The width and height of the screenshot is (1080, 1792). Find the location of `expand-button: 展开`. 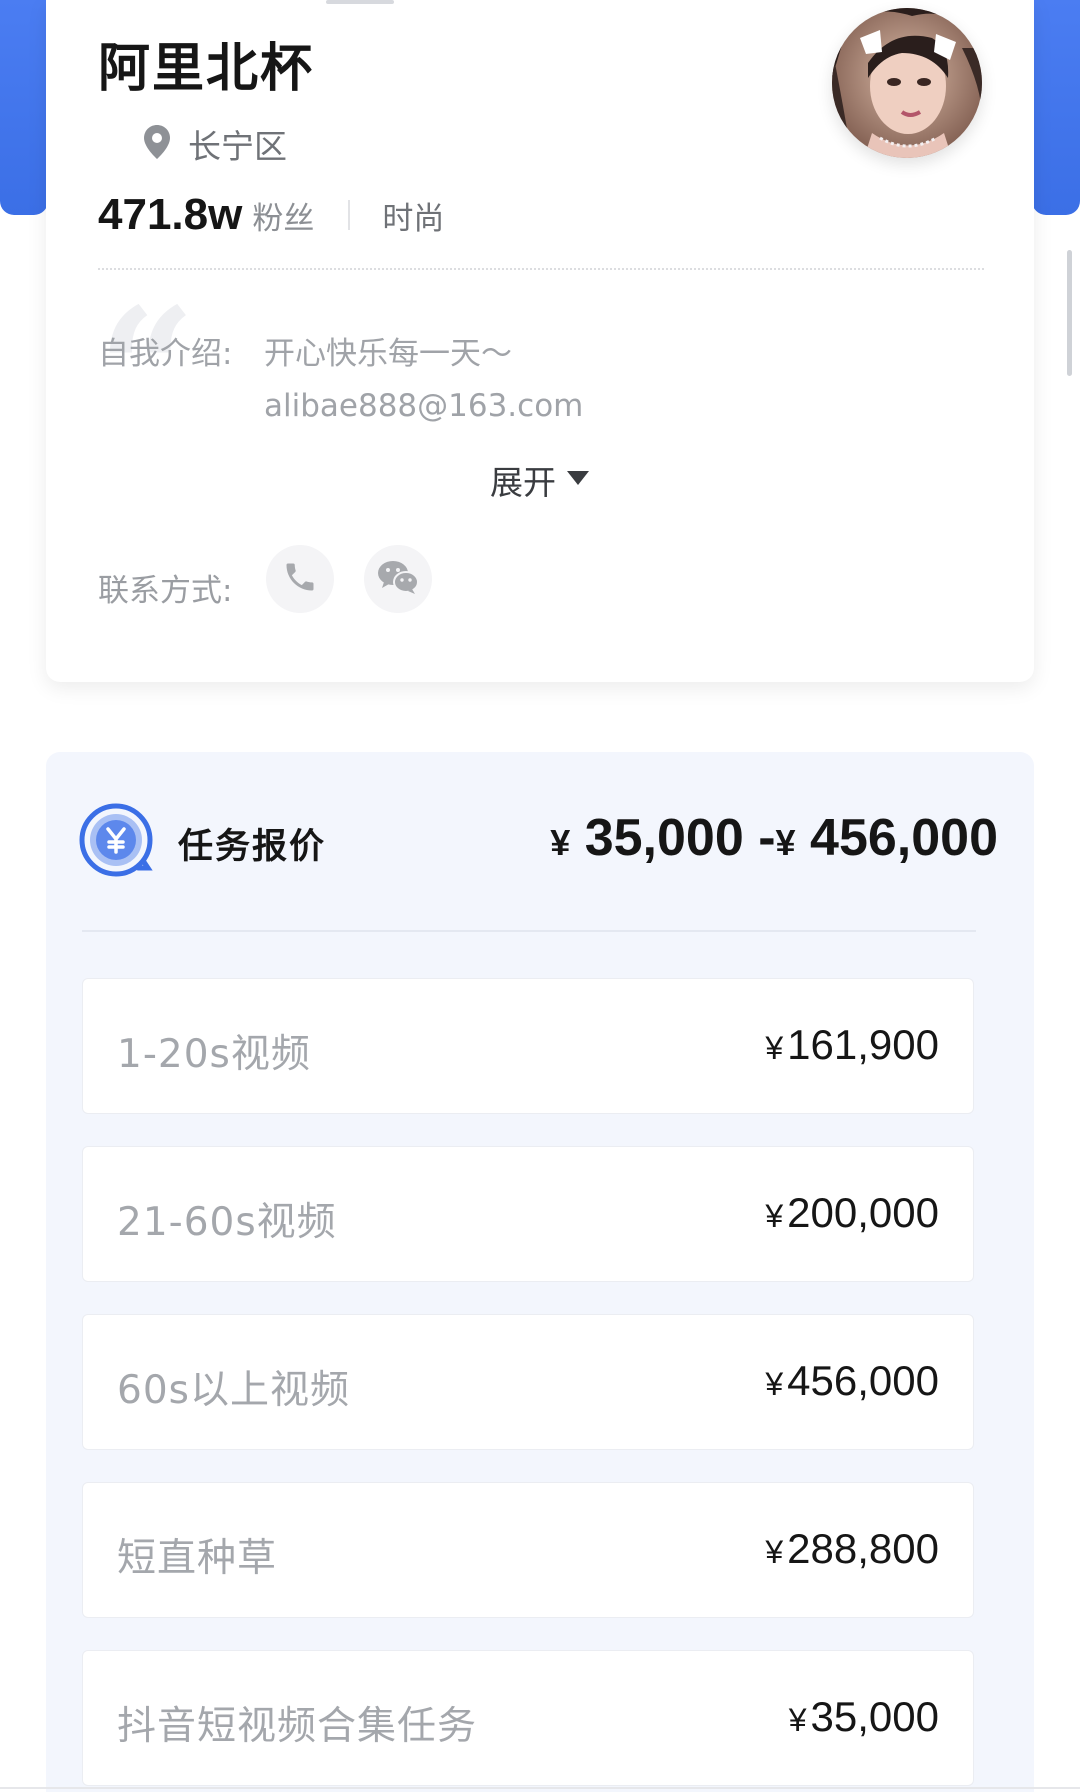

expand-button: 展开 is located at coordinates (540, 480).